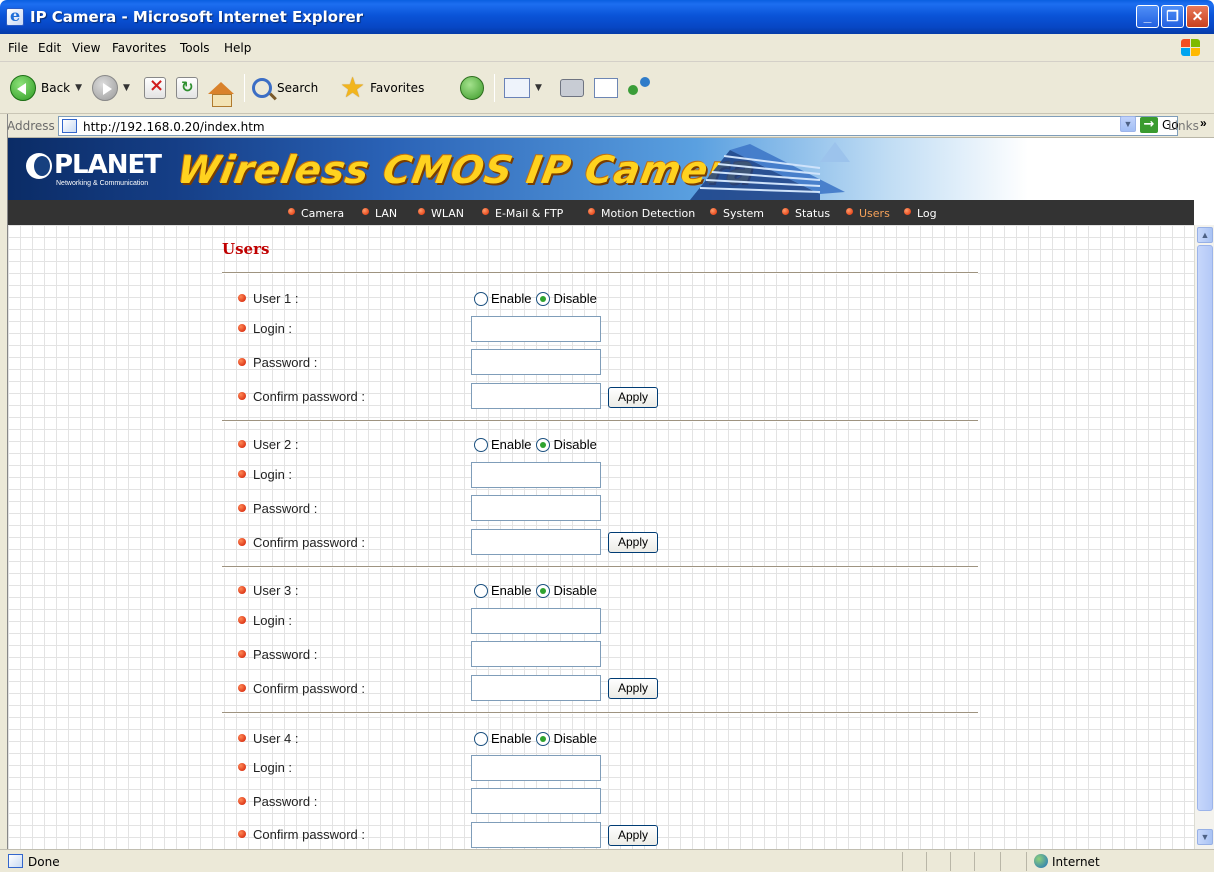  Describe the element at coordinates (1197, 16) in the screenshot. I see `close-button: ✕` at that location.